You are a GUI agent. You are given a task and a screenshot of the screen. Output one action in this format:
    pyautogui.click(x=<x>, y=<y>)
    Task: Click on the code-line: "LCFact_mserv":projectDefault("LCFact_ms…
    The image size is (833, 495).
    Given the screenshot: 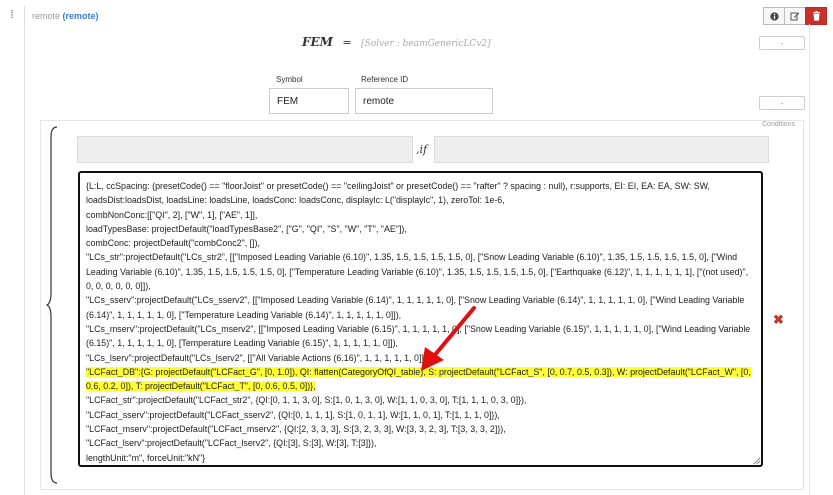 What is the action you would take?
    pyautogui.click(x=420, y=429)
    